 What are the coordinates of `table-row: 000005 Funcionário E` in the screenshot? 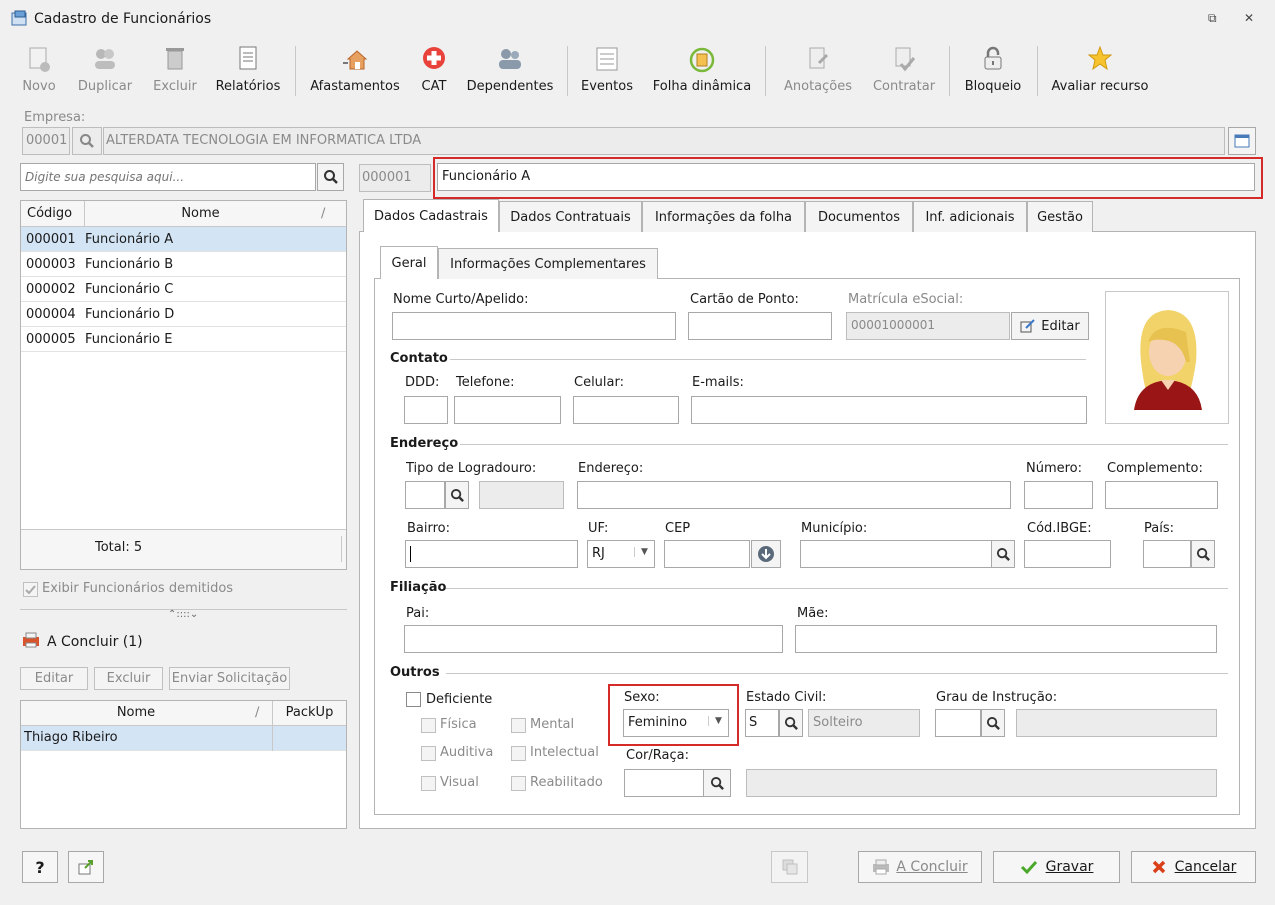 It's located at (183, 339).